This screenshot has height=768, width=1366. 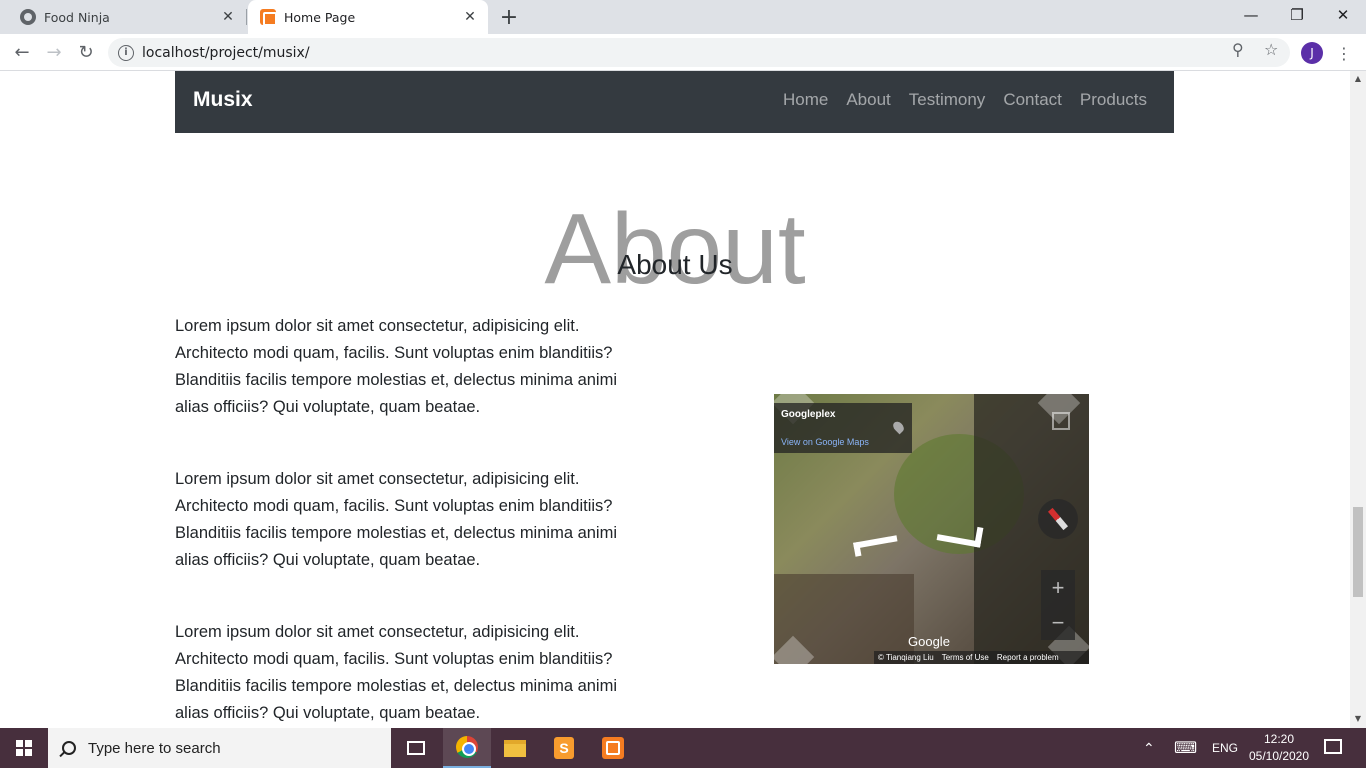 I want to click on windows-logo-icon, so click(x=24, y=748).